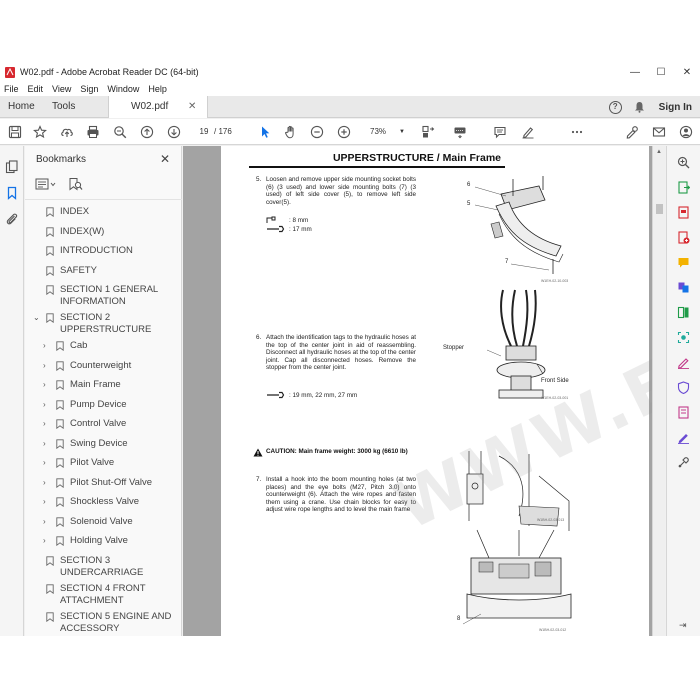 The width and height of the screenshot is (700, 700). Describe the element at coordinates (287, 220) in the screenshot. I see `tool-socket: : 8 mm` at that location.